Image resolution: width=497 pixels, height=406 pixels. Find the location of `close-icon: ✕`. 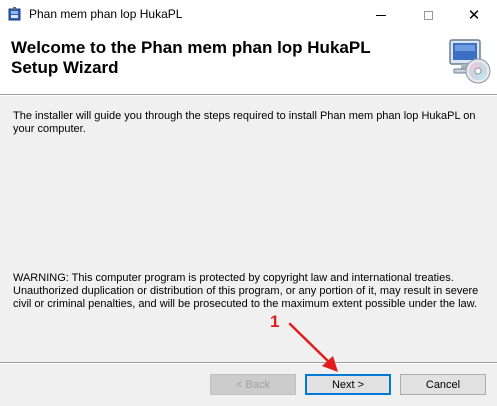

close-icon: ✕ is located at coordinates (474, 15).